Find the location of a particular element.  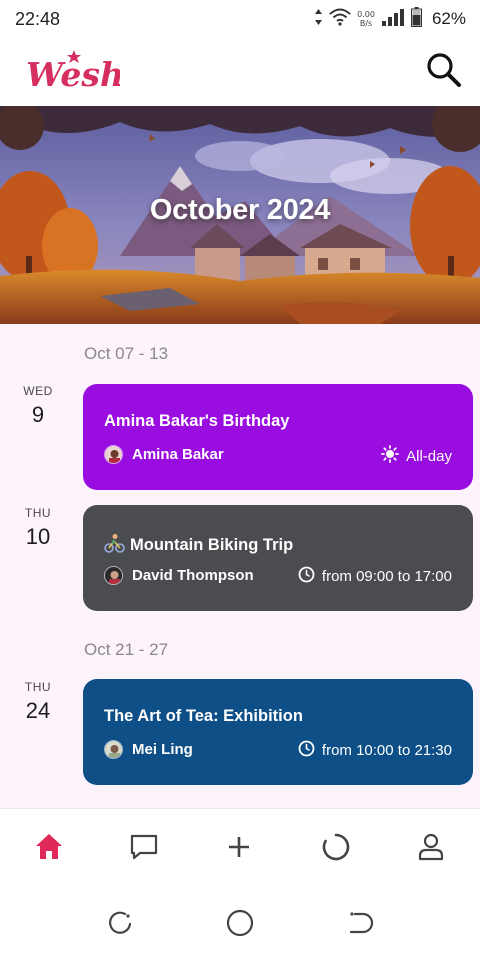

nav-add is located at coordinates (239, 847).